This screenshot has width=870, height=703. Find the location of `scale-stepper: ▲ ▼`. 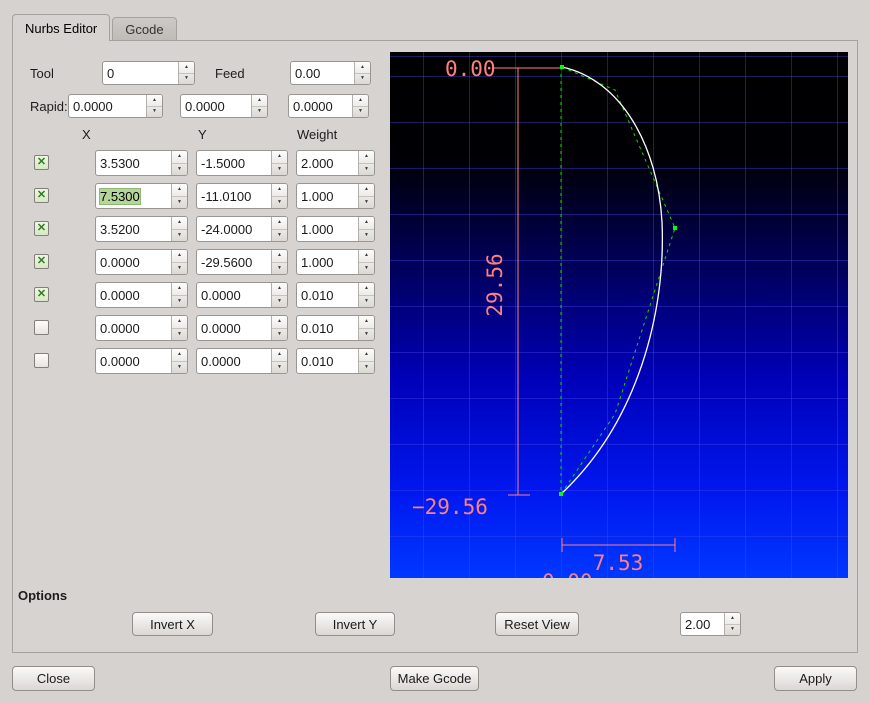

scale-stepper: ▲ ▼ is located at coordinates (732, 624).